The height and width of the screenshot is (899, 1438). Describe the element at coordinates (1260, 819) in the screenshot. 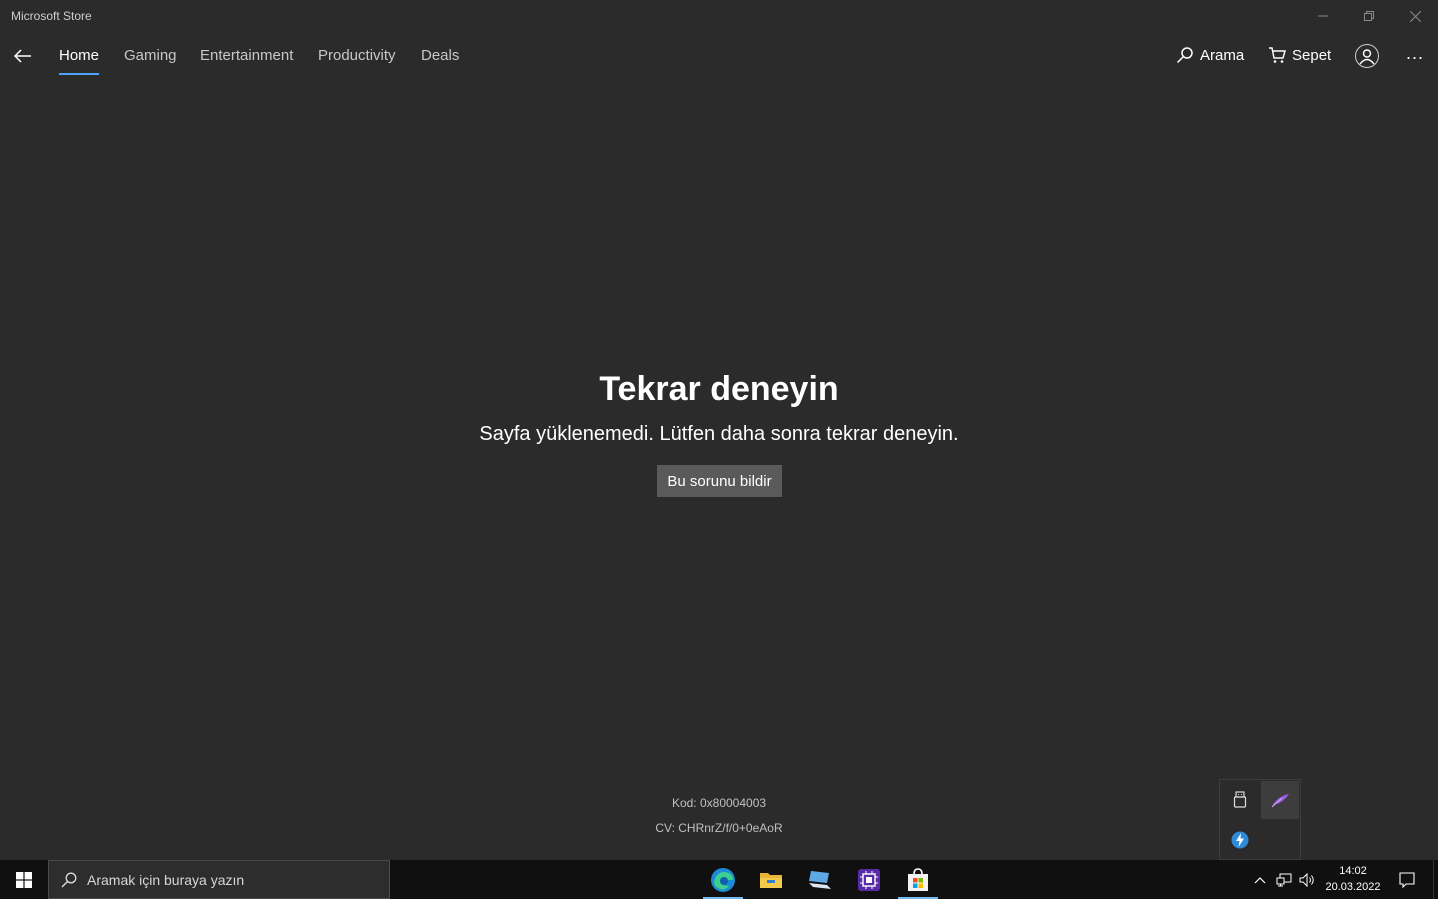

I see `tray-overflow-popup` at that location.